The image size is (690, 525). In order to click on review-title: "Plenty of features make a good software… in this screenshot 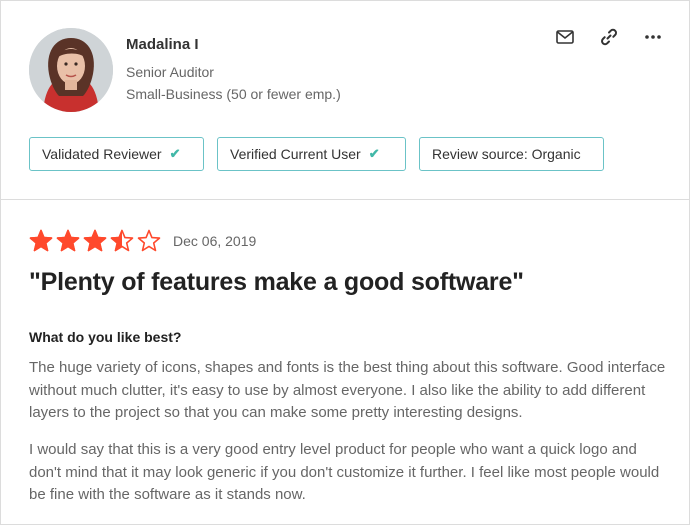, I will do `click(276, 282)`.